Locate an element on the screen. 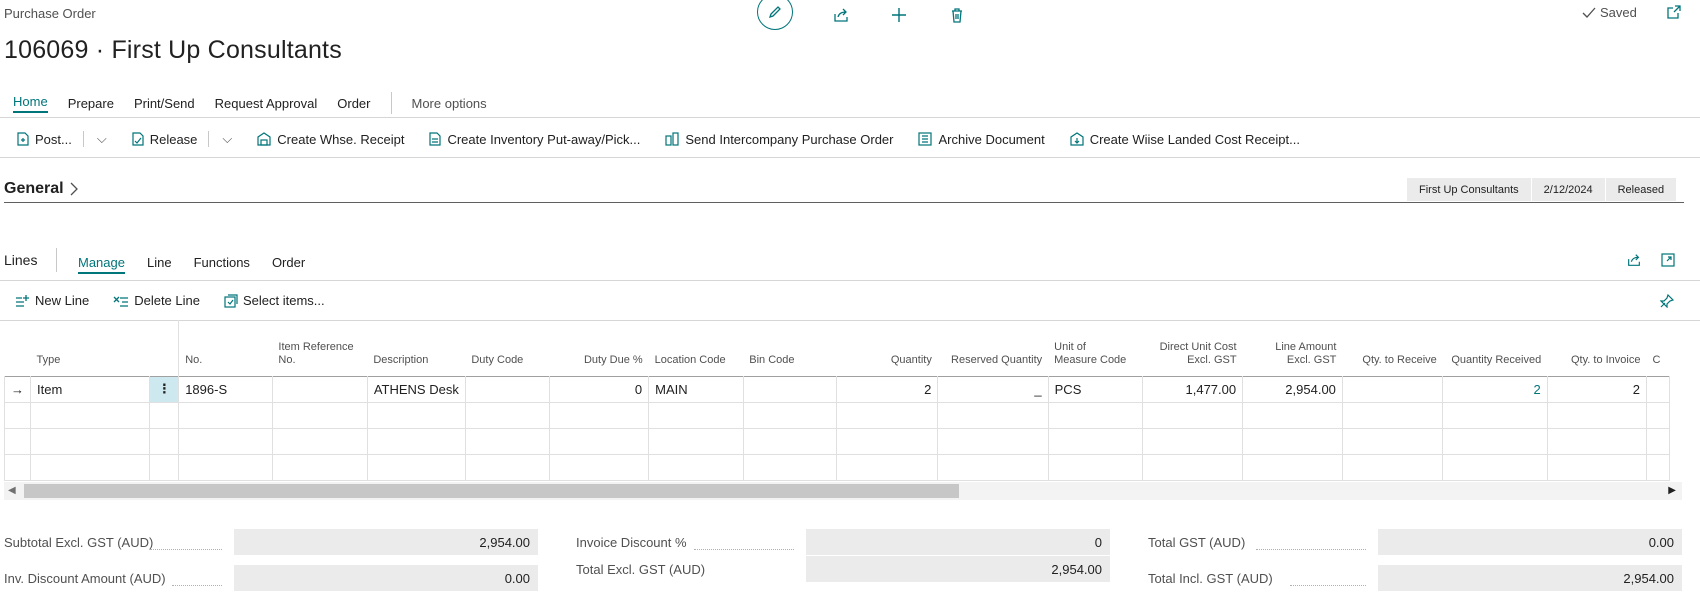 This screenshot has width=1700, height=607. top-actions is located at coordinates (862, 15).